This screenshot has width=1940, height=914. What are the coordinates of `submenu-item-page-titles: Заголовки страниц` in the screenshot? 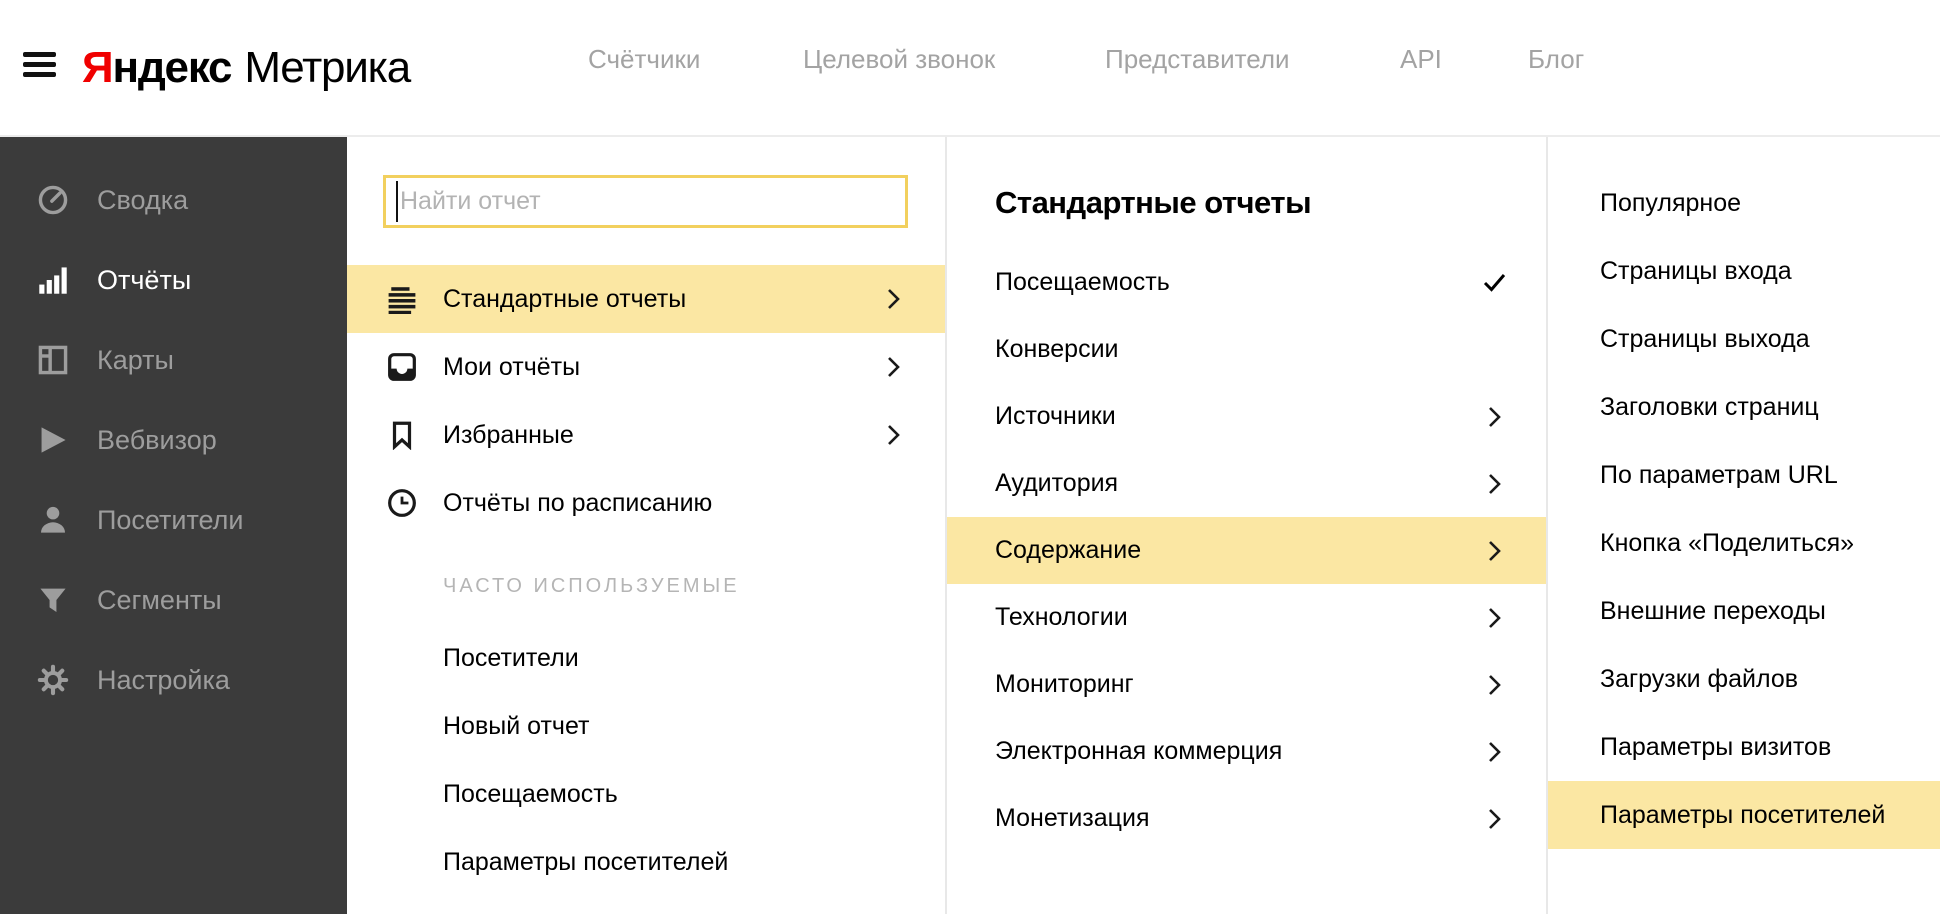 It's located at (1744, 407).